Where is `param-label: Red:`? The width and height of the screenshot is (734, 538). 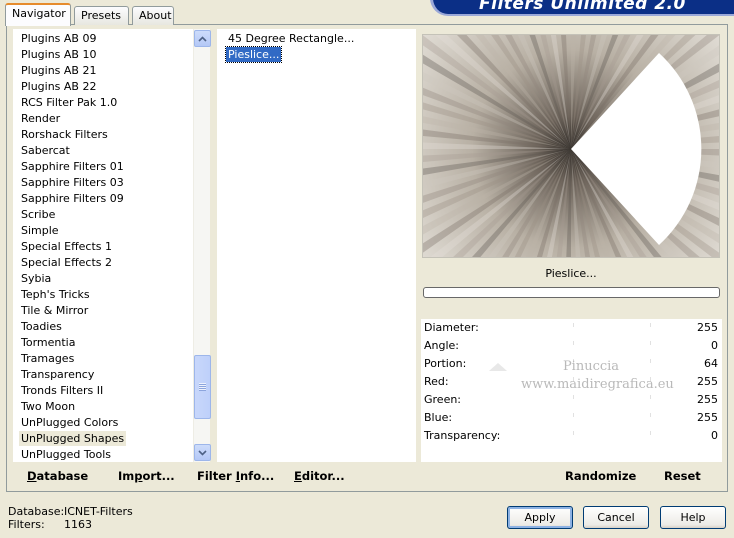 param-label: Red: is located at coordinates (436, 381).